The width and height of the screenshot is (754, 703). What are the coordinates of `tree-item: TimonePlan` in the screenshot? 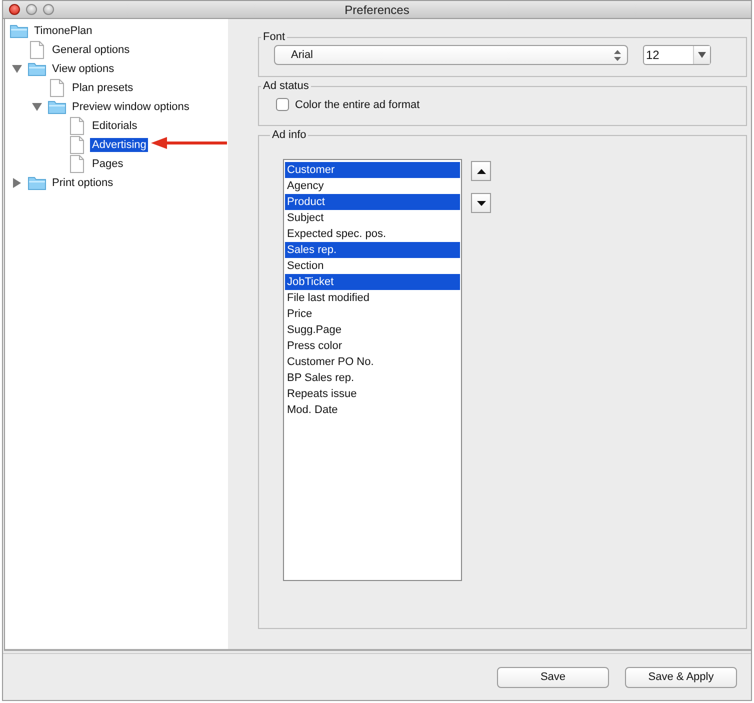 It's located at (63, 31).